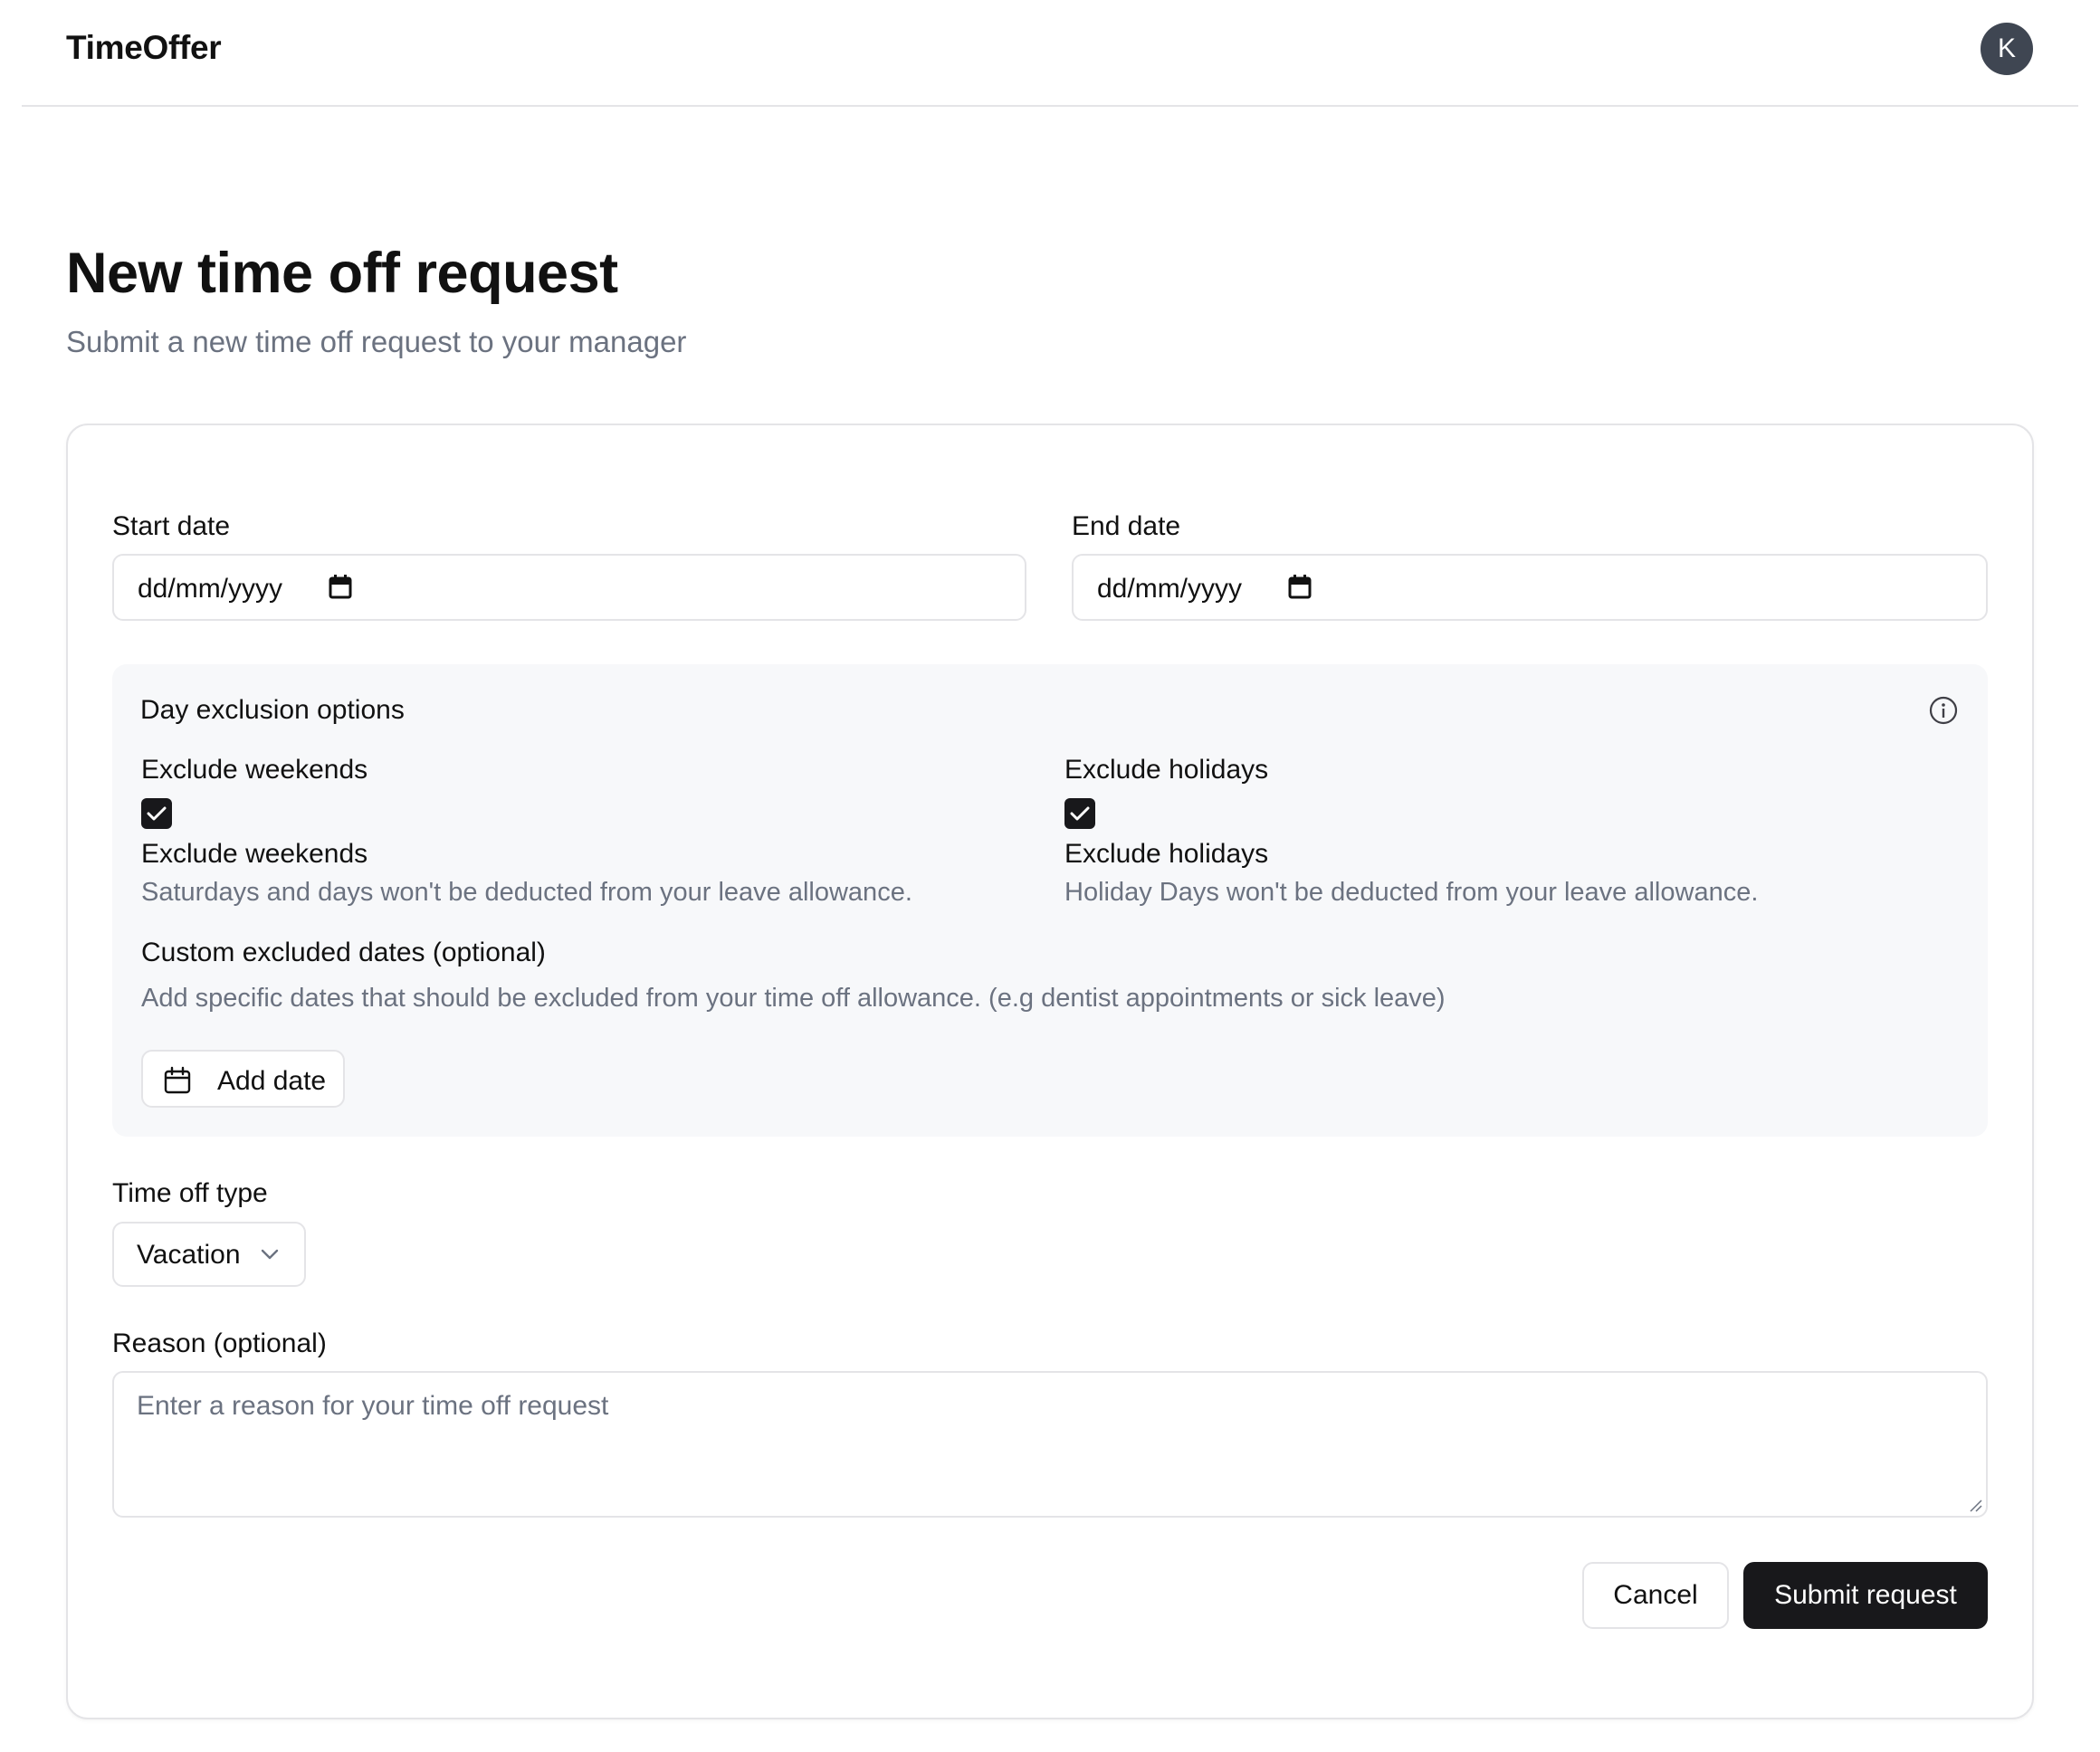 This screenshot has height=1752, width=2100. What do you see at coordinates (1050, 1444) in the screenshot?
I see `reason-textarea: Enter a reason for your time off request` at bounding box center [1050, 1444].